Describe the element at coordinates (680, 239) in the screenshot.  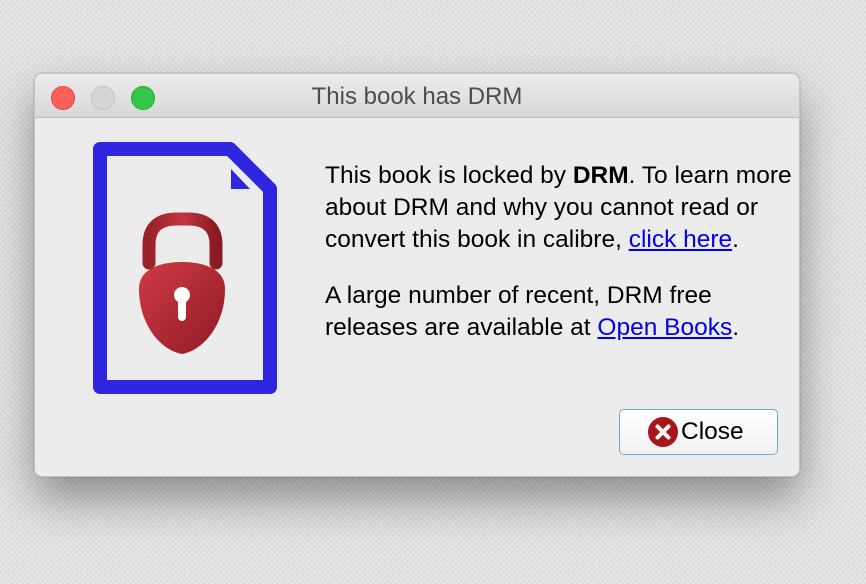
I see `click-here-link: click here` at that location.